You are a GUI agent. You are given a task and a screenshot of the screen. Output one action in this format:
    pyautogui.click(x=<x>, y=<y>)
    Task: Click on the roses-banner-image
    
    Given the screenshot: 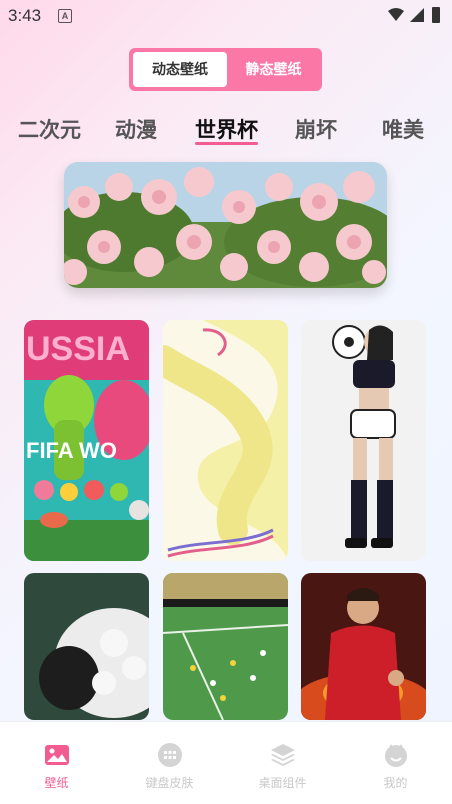 What is the action you would take?
    pyautogui.click(x=225, y=225)
    